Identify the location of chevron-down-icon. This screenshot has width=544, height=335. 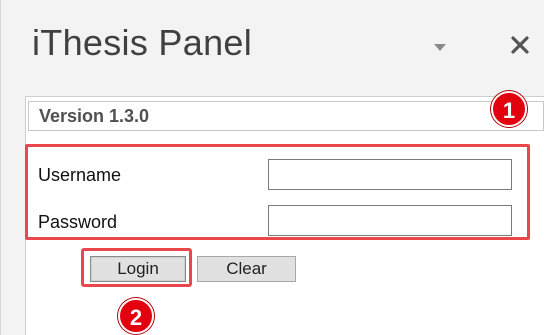
(440, 47).